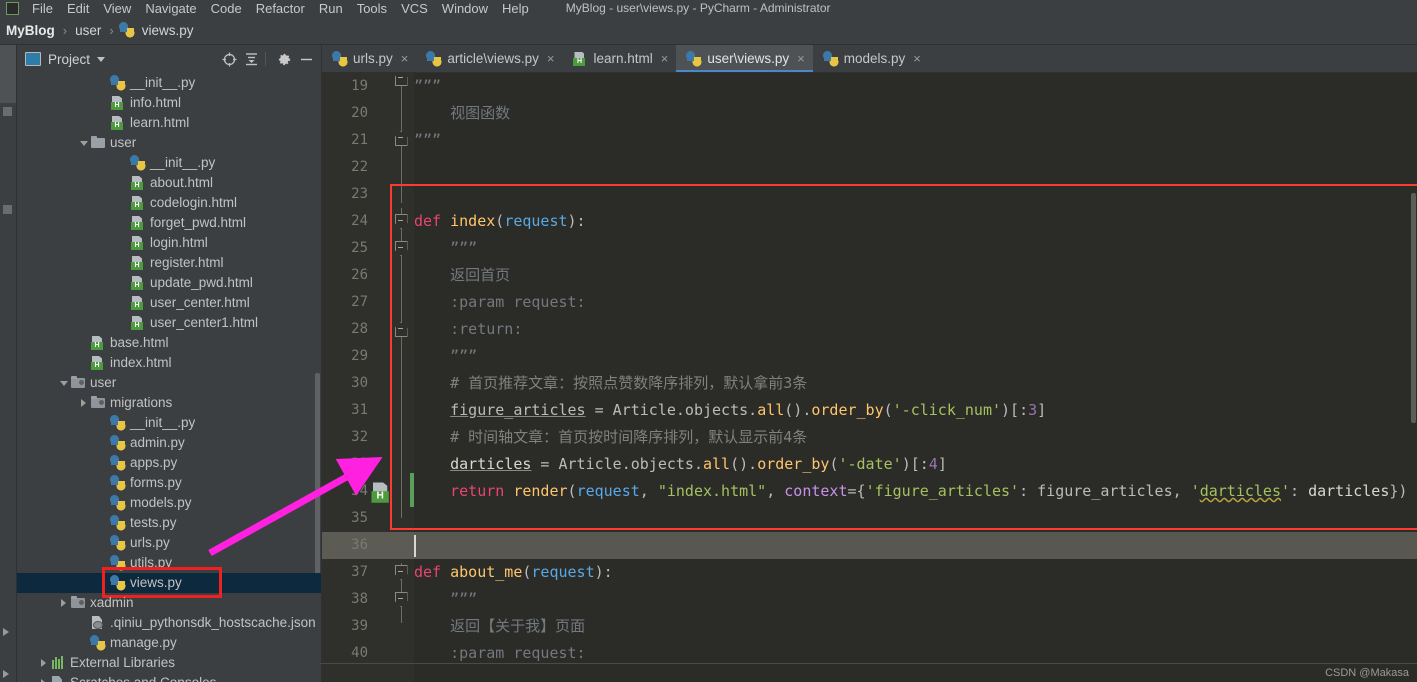  Describe the element at coordinates (280, 8) in the screenshot. I see `menu-refactor: Refactor` at that location.